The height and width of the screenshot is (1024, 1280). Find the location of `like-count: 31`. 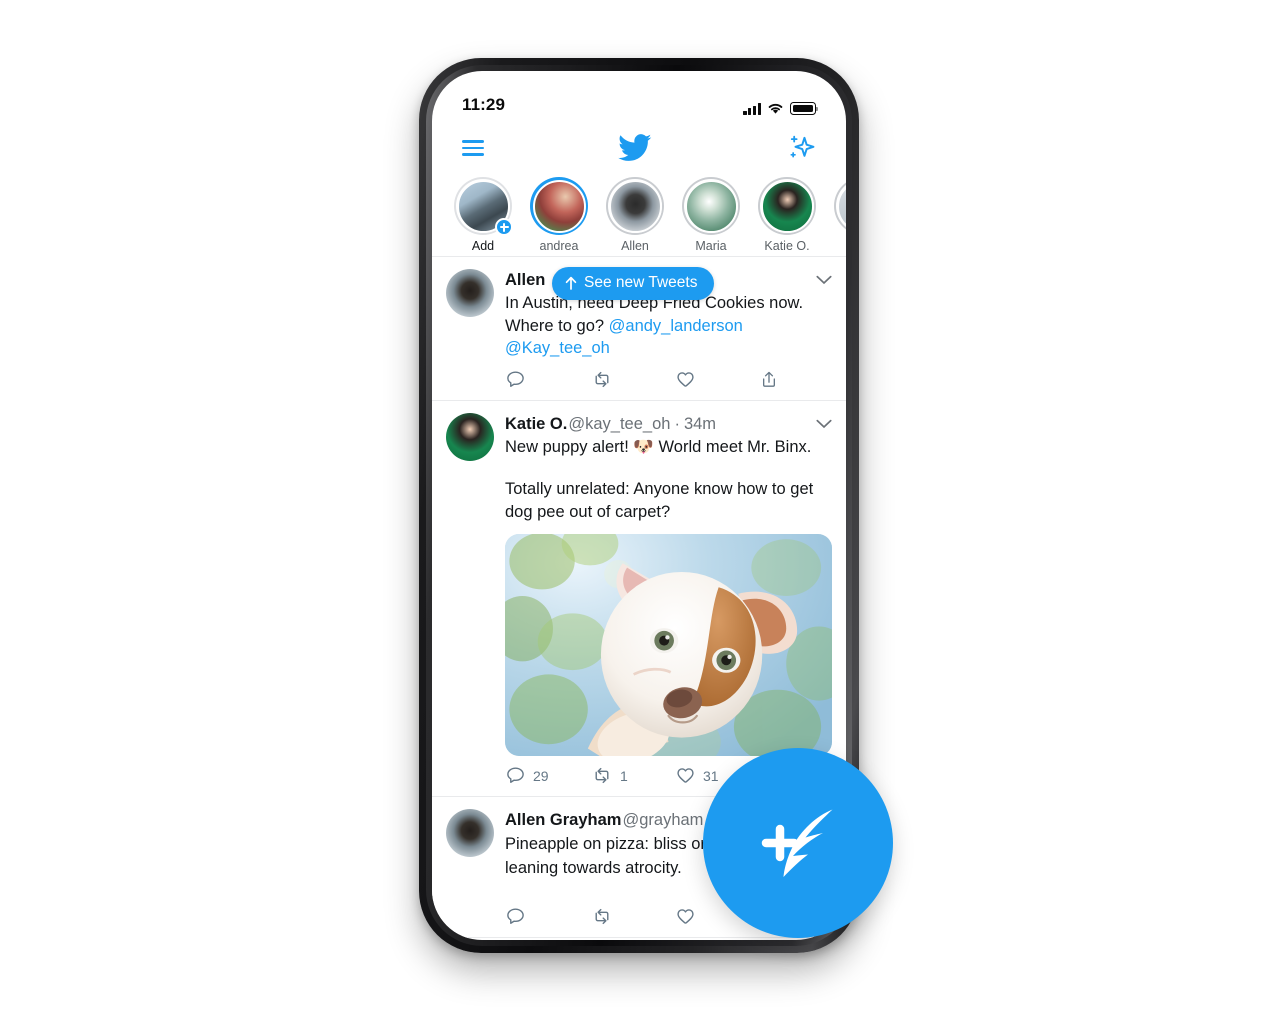

like-count: 31 is located at coordinates (711, 775).